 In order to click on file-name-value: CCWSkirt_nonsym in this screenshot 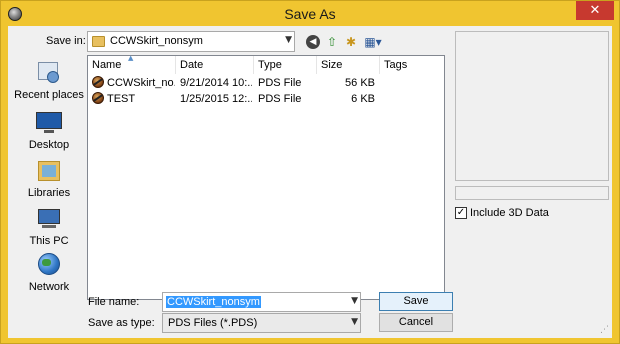, I will do `click(213, 302)`.